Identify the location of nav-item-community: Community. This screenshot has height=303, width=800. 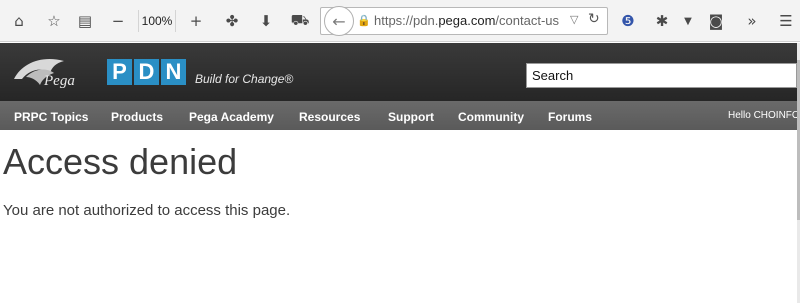
(491, 117).